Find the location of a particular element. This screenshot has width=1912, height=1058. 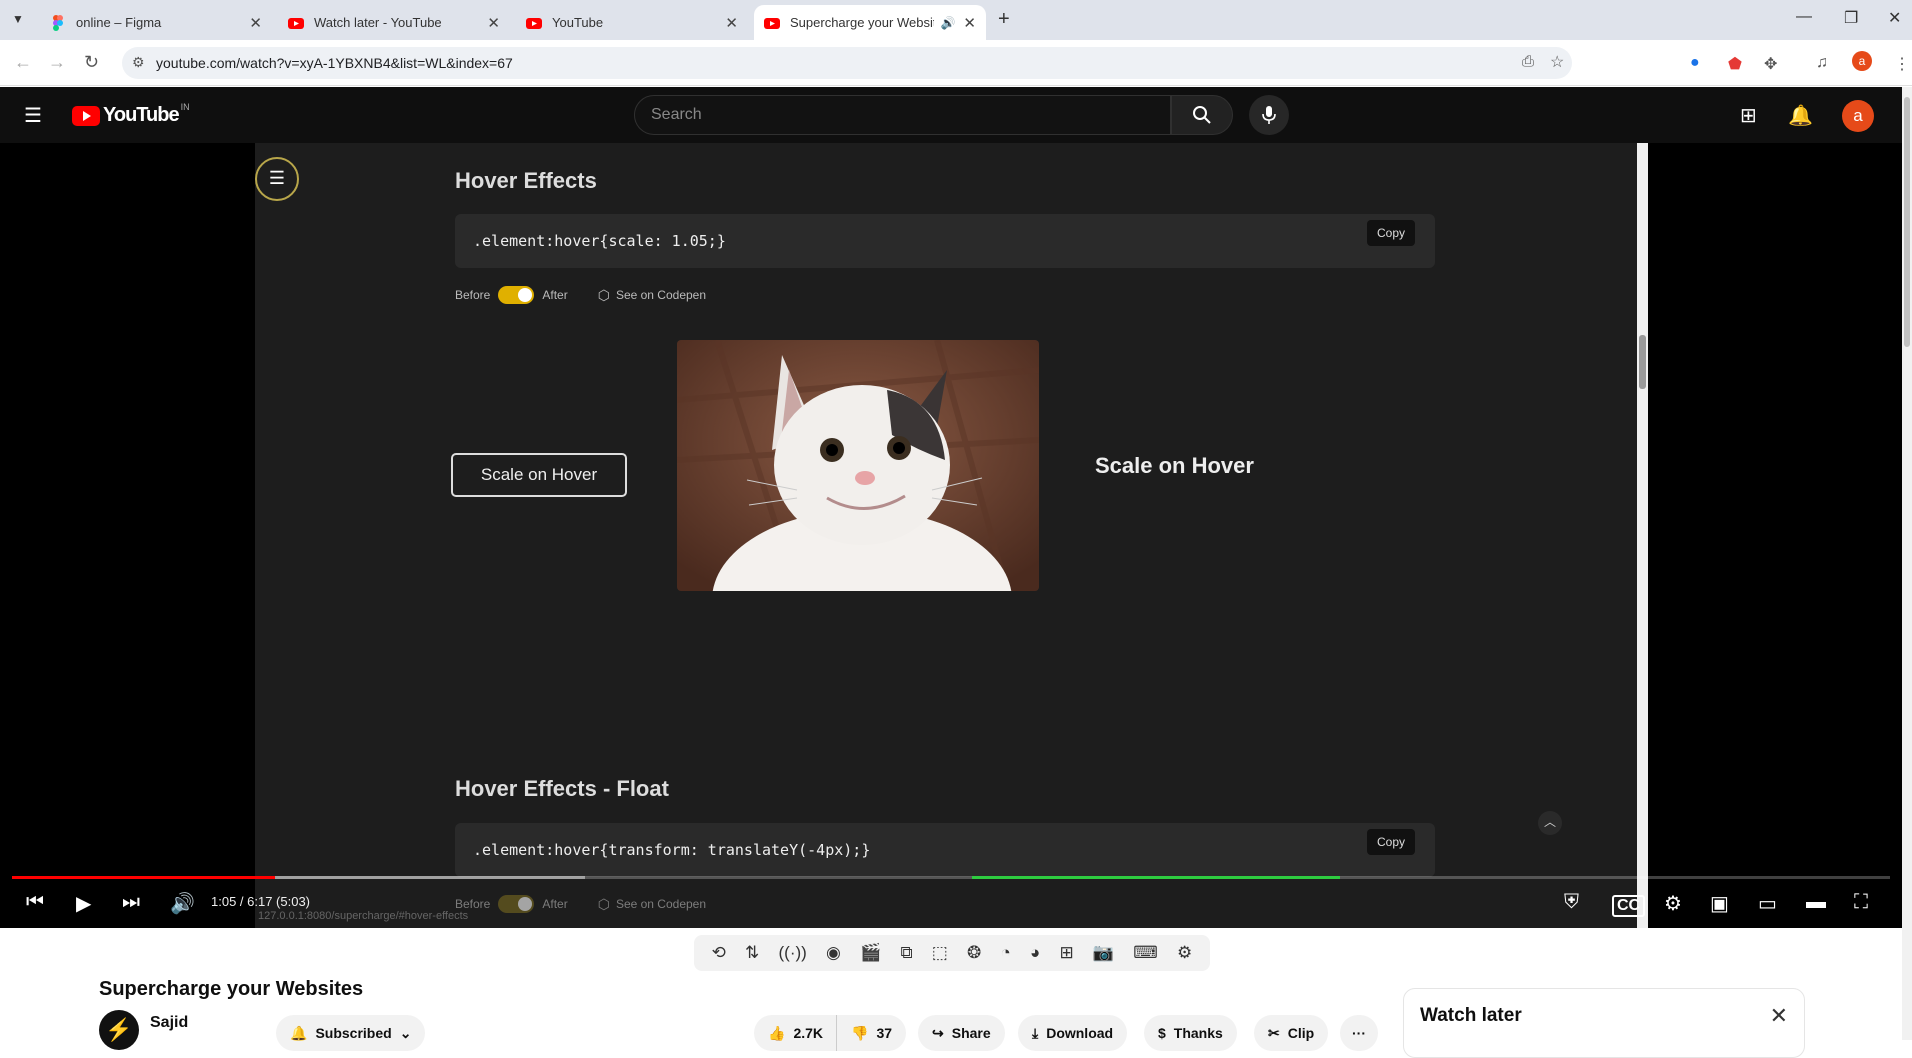

close-playlist-icon: ✕ is located at coordinates (1779, 1016).